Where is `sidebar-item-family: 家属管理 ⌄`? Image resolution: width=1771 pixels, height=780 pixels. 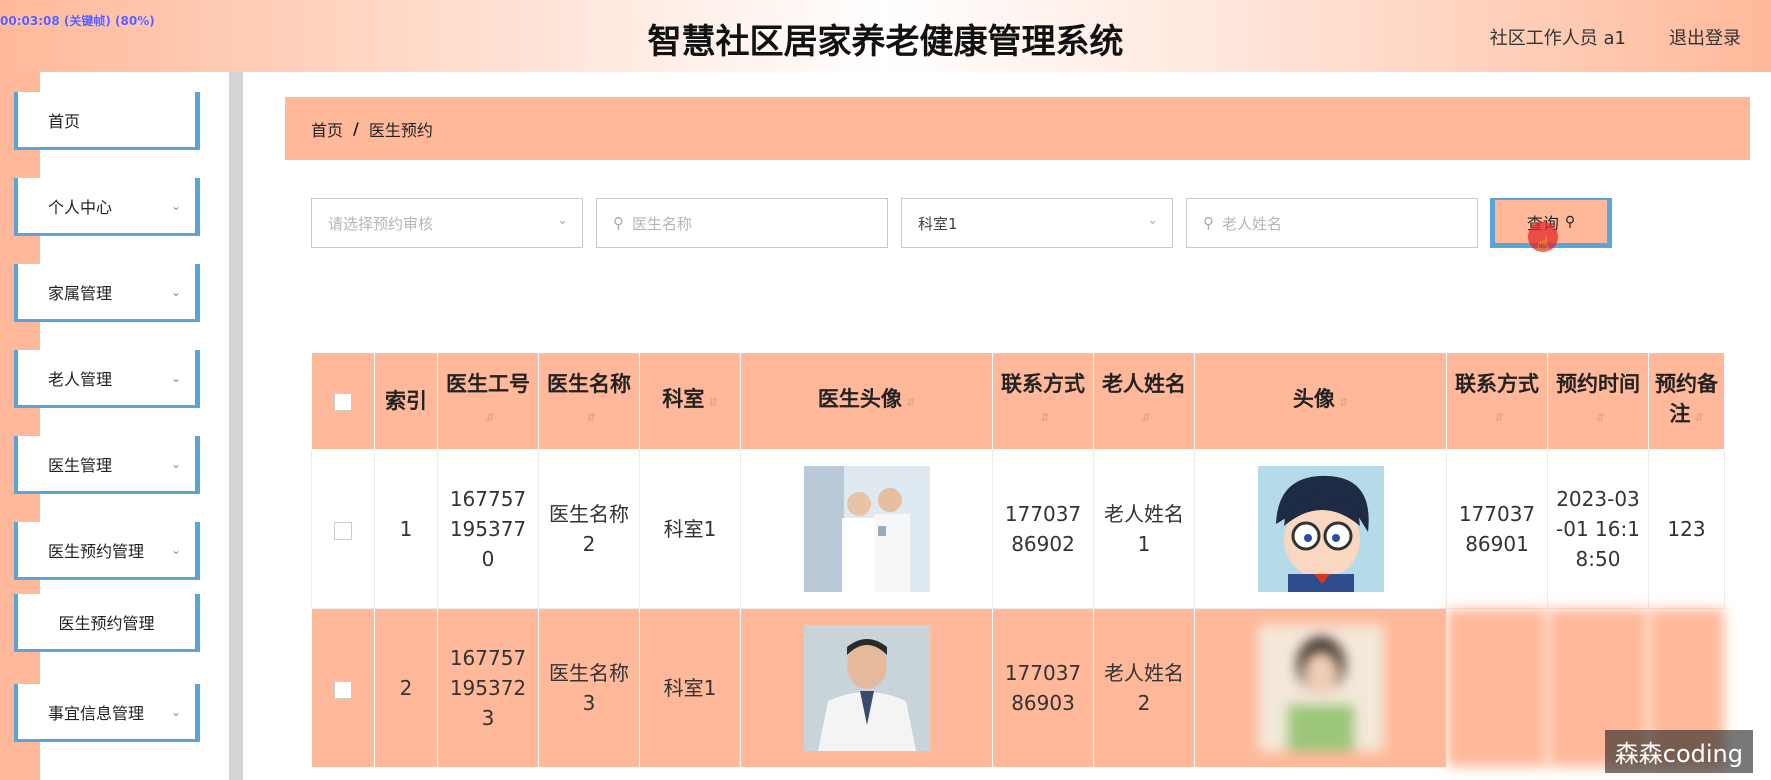
sidebar-item-family: 家属管理 ⌄ is located at coordinates (107, 293).